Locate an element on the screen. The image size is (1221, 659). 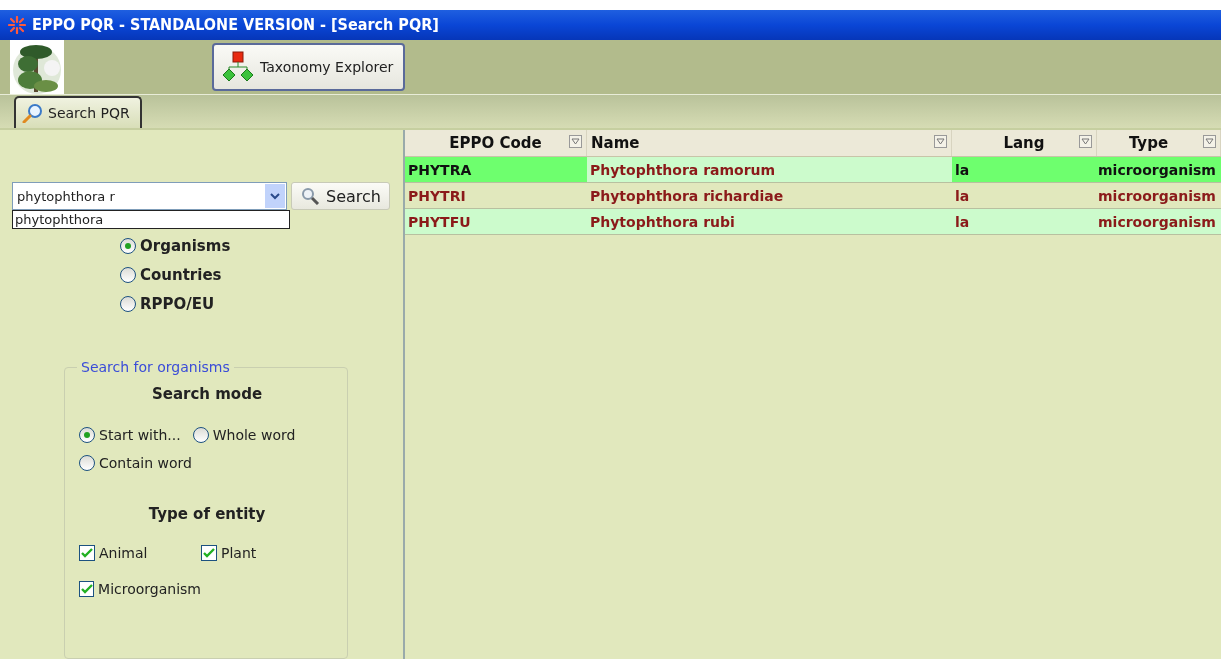
suggestion-item: phytophthora is located at coordinates (151, 219).